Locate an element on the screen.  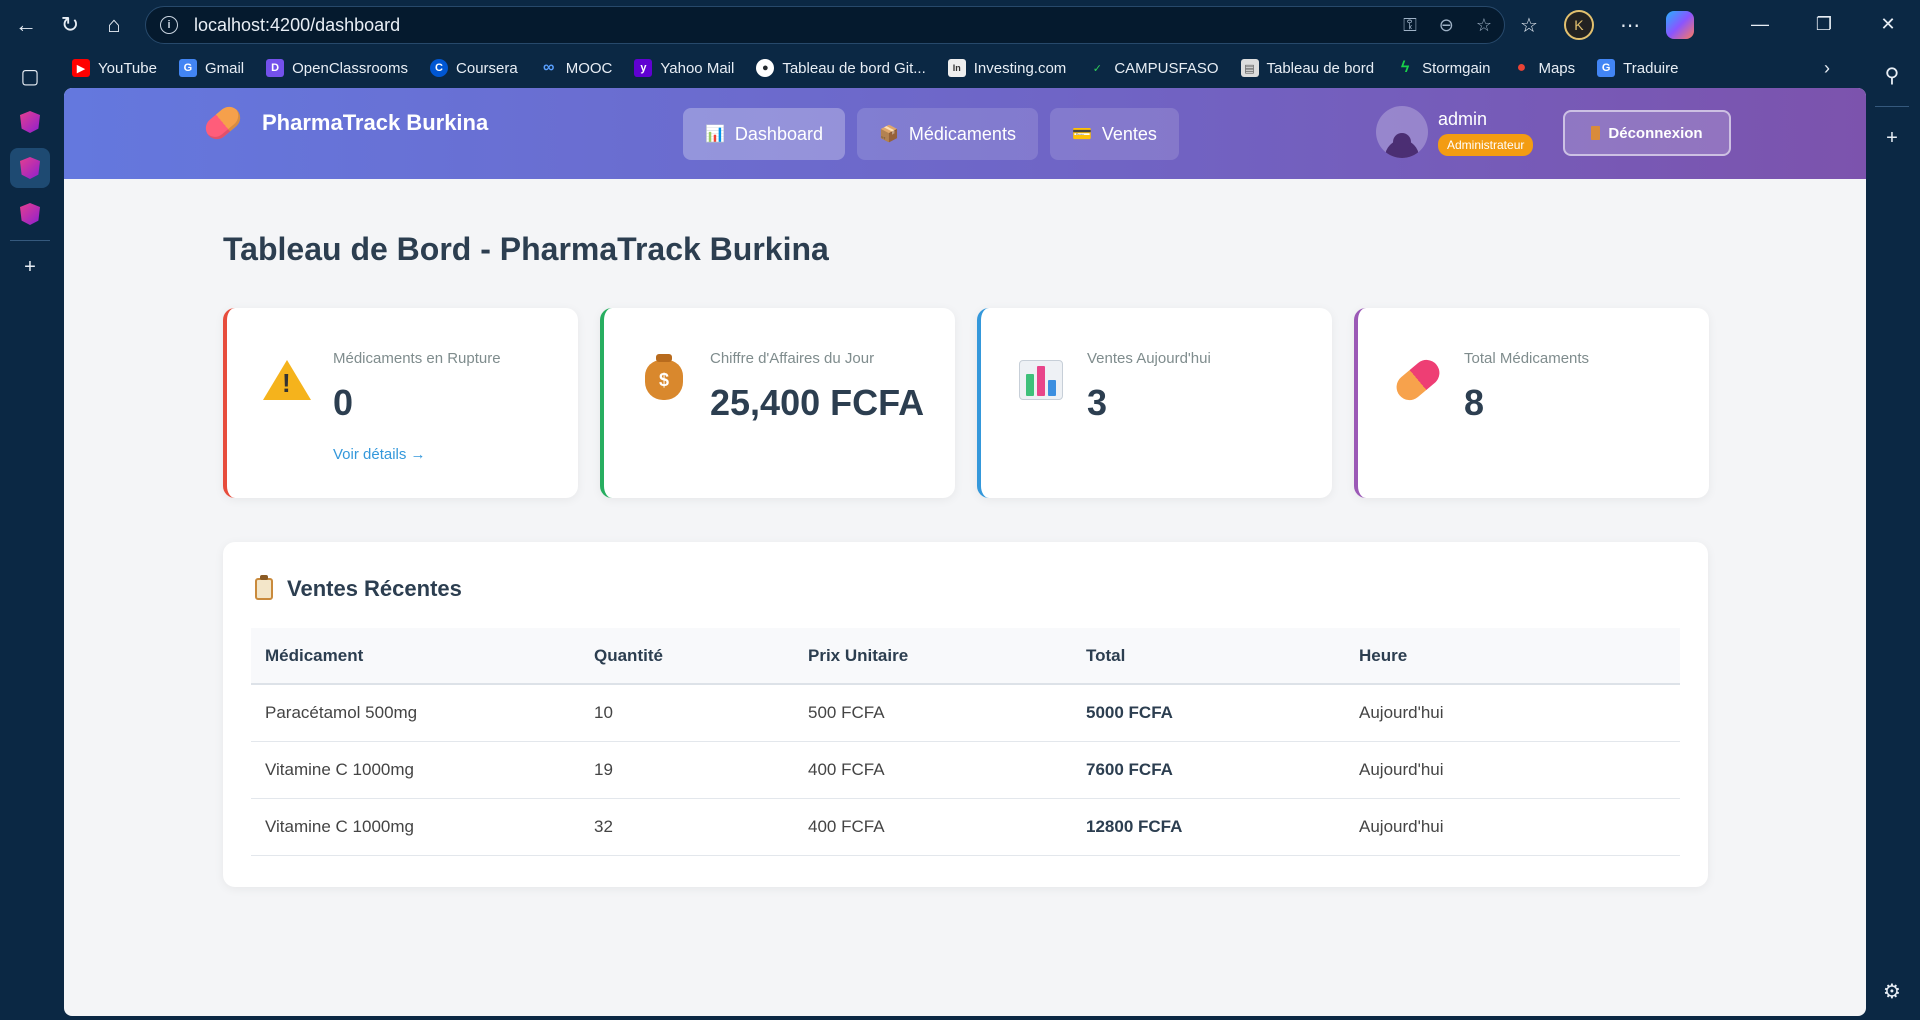
bookmark-coursera: C Coursera is located at coordinates (474, 68).